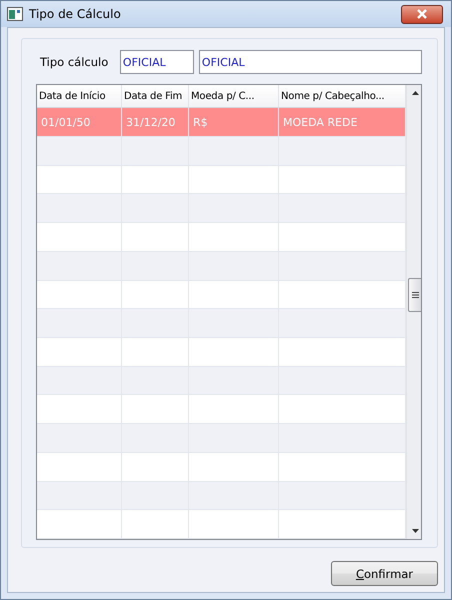  I want to click on window-icon, so click(15, 14).